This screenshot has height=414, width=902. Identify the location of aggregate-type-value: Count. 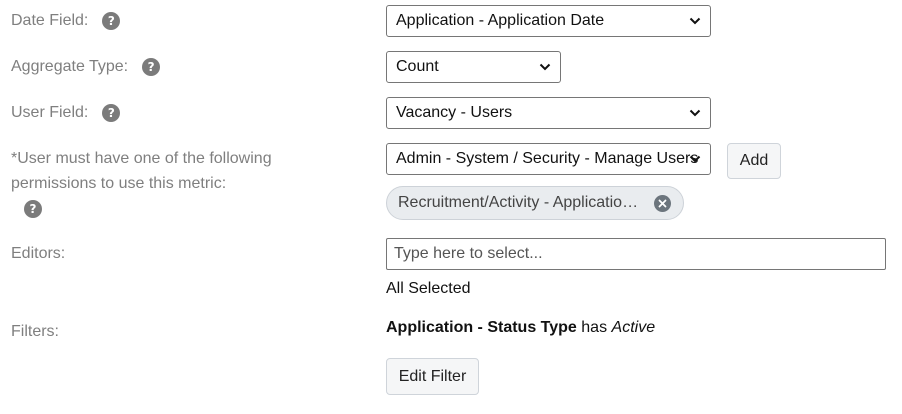
(417, 66).